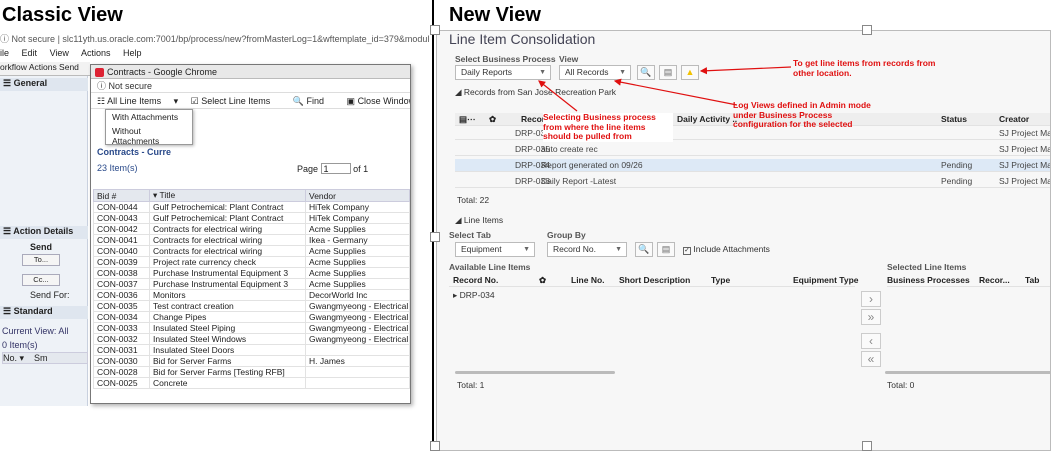 Image resolution: width=1051 pixels, height=451 pixels. I want to click on table-row: CON-0036 Monitors DecorWorld Inc, so click(251, 295).